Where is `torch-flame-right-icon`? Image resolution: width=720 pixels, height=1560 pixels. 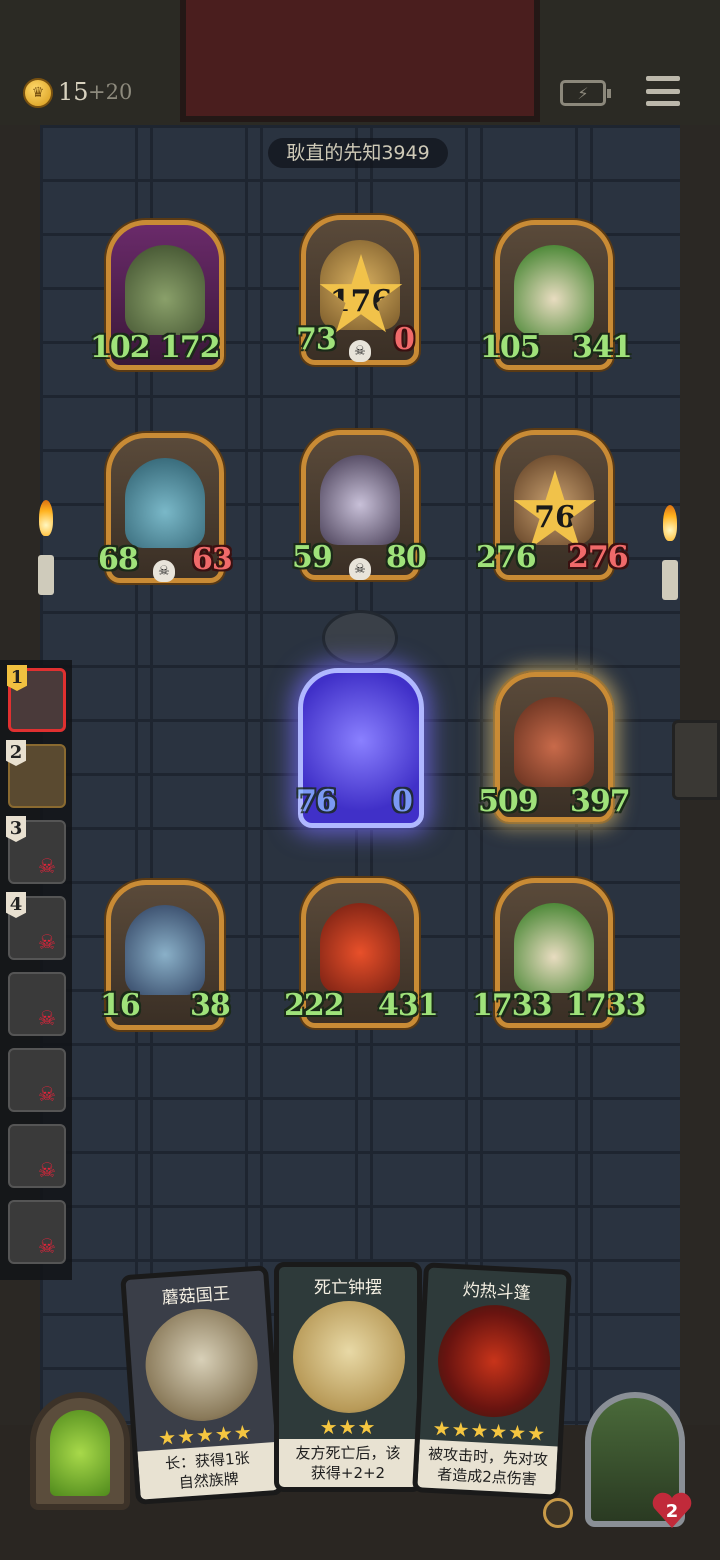
torch-flame-right-icon is located at coordinates (670, 523).